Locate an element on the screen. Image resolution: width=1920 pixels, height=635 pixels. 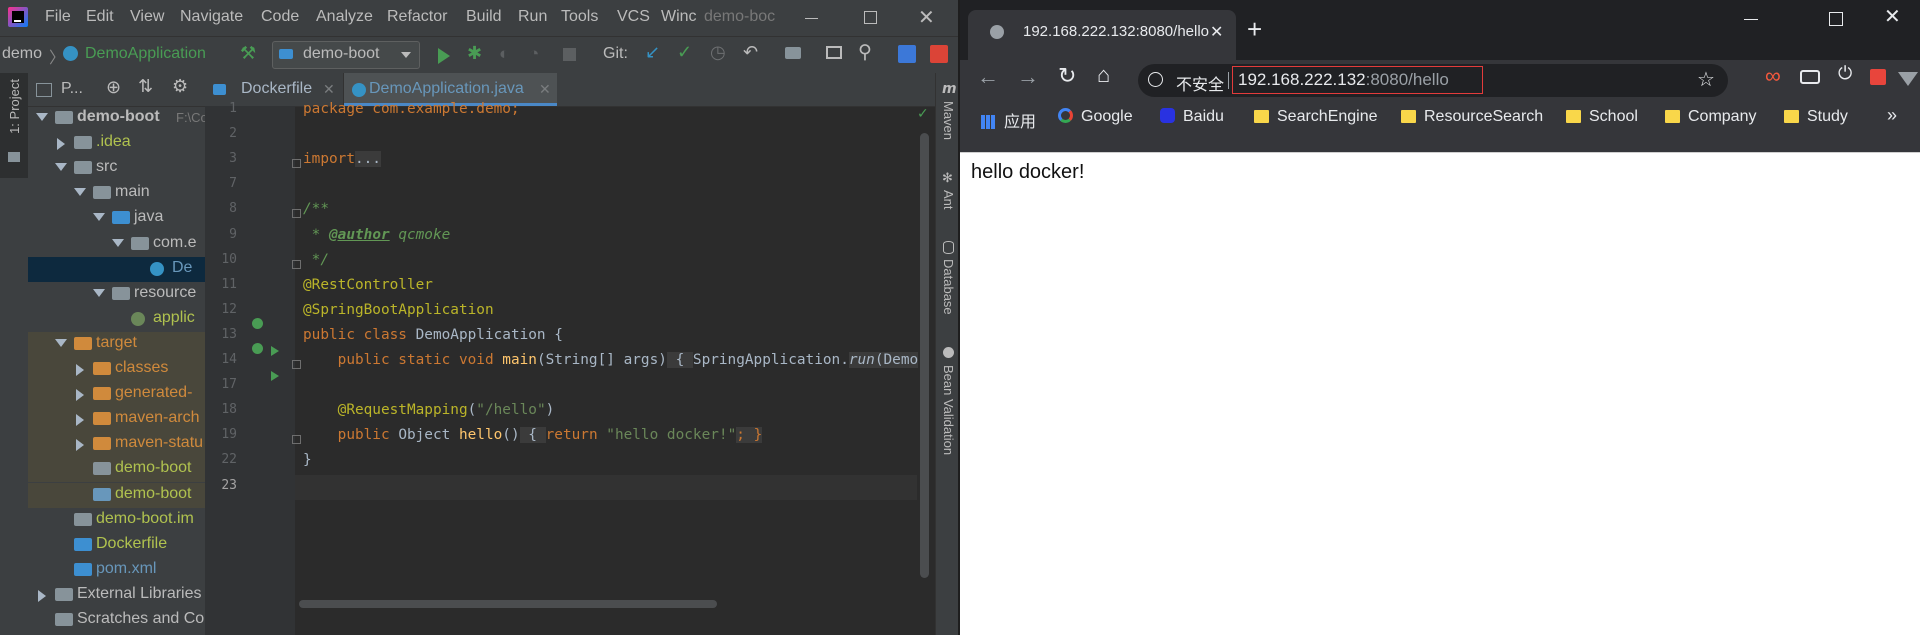
tree-item: maven-arch is located at coordinates (116, 420).